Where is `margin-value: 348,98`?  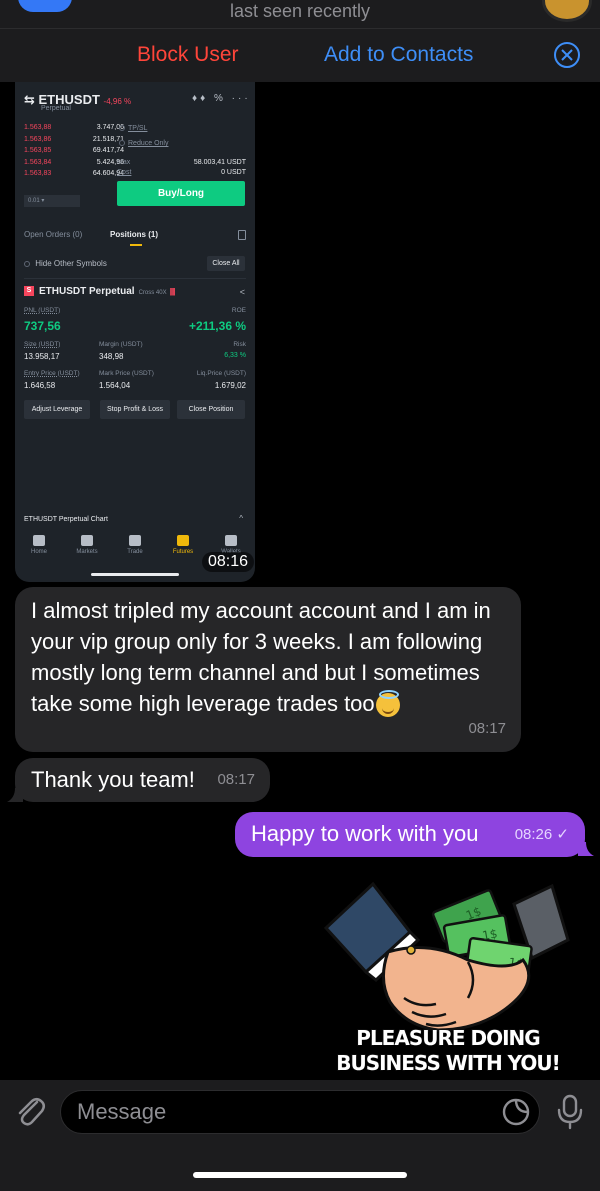 margin-value: 348,98 is located at coordinates (111, 356).